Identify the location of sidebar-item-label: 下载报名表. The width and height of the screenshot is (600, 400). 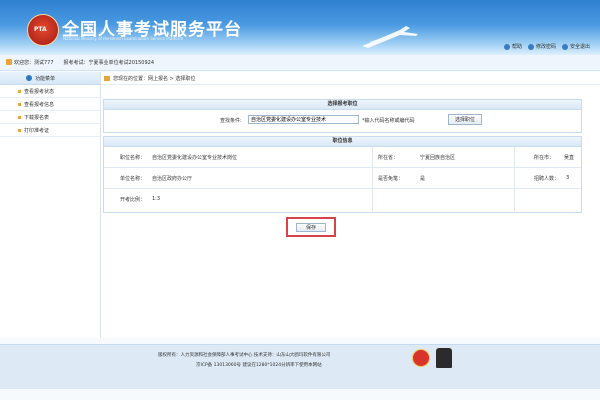
(37, 117).